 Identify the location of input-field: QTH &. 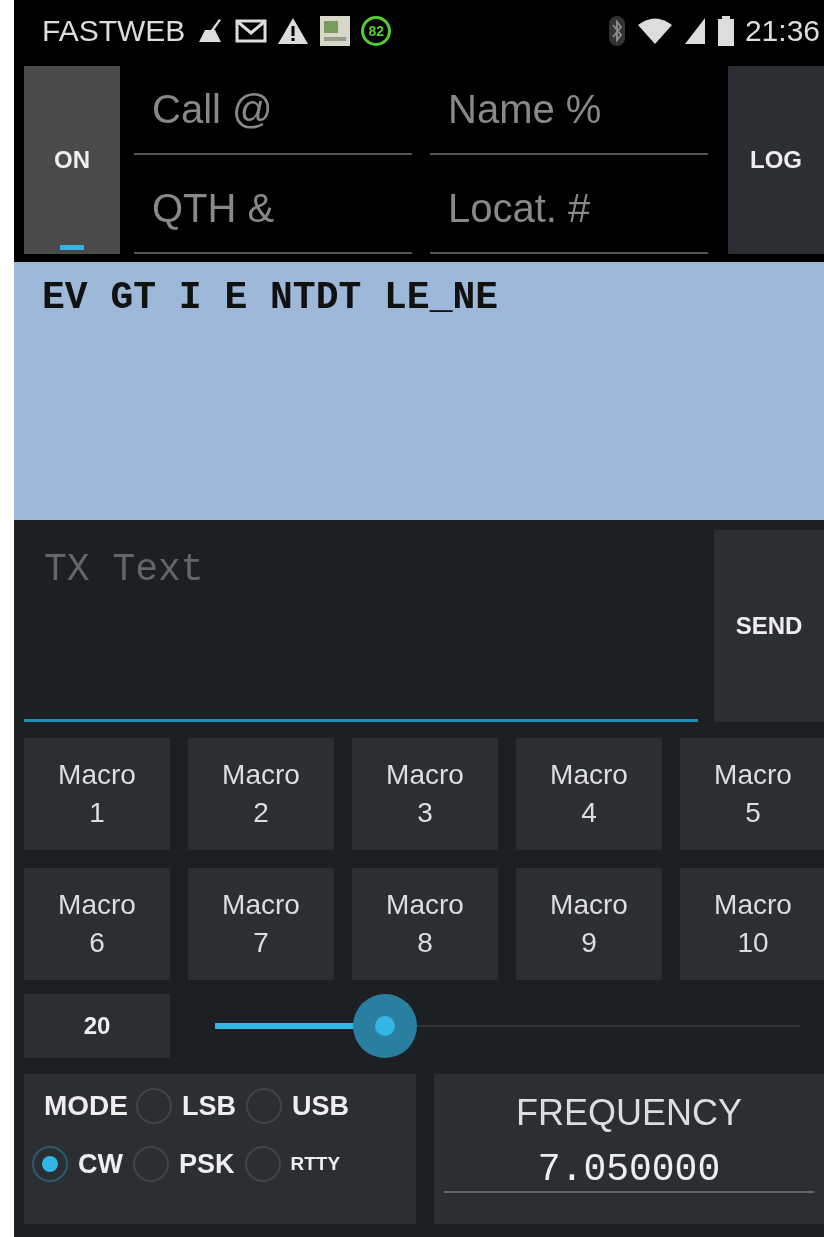
(273, 209).